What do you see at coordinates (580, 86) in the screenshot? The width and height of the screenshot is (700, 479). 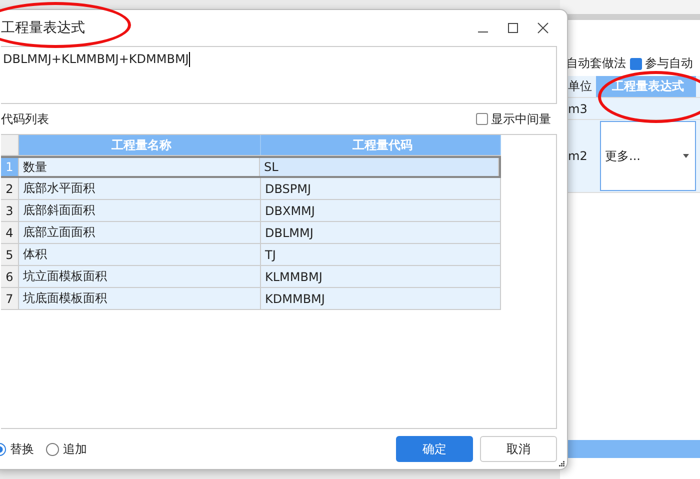 I see `column-header: 单位` at bounding box center [580, 86].